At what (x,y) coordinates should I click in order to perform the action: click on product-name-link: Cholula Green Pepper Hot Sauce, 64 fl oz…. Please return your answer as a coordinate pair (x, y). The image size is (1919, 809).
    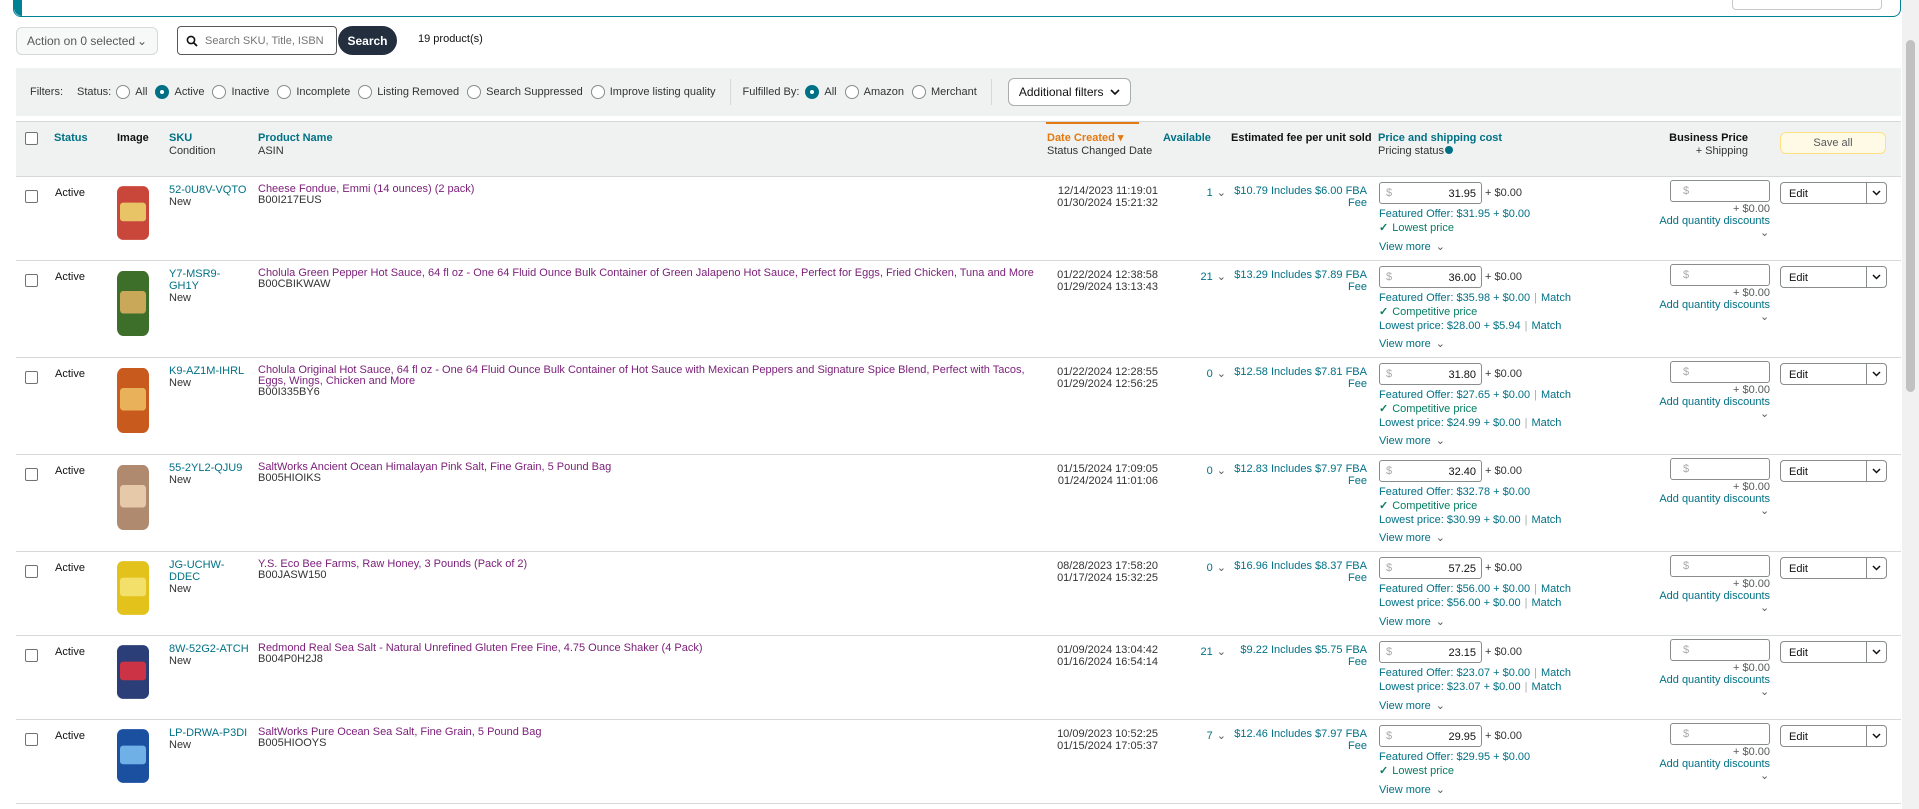
    Looking at the image, I should click on (656, 273).